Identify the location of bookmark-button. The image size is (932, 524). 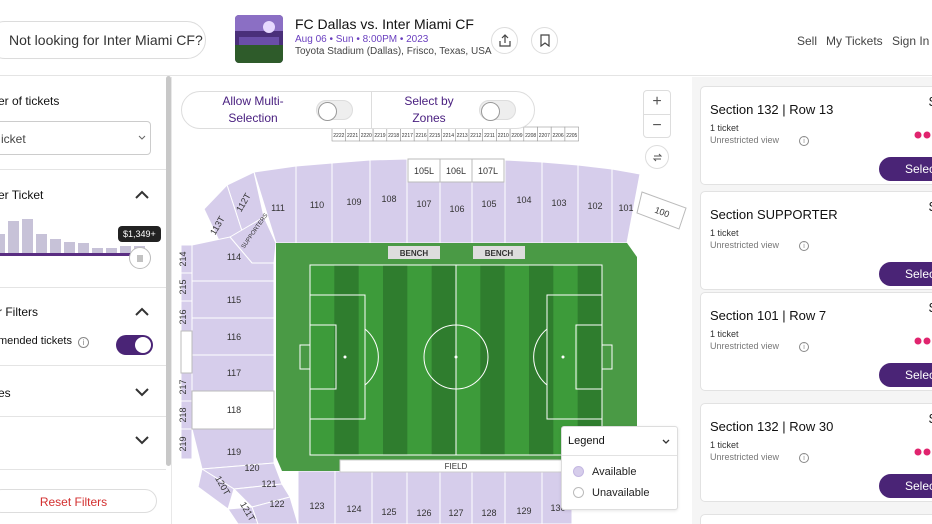
(544, 40).